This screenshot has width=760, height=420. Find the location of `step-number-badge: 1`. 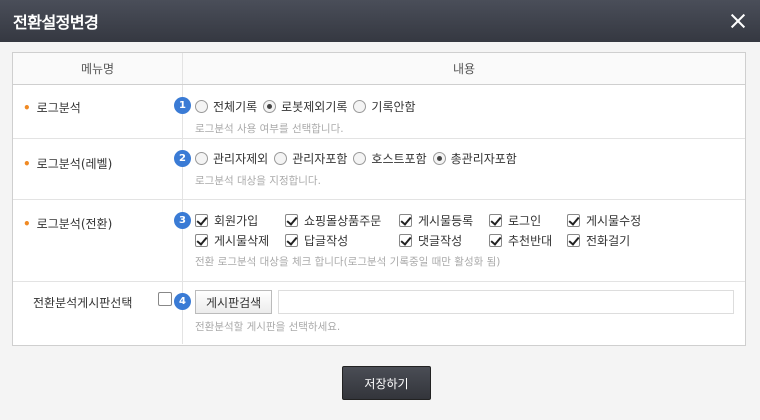

step-number-badge: 1 is located at coordinates (182, 105).